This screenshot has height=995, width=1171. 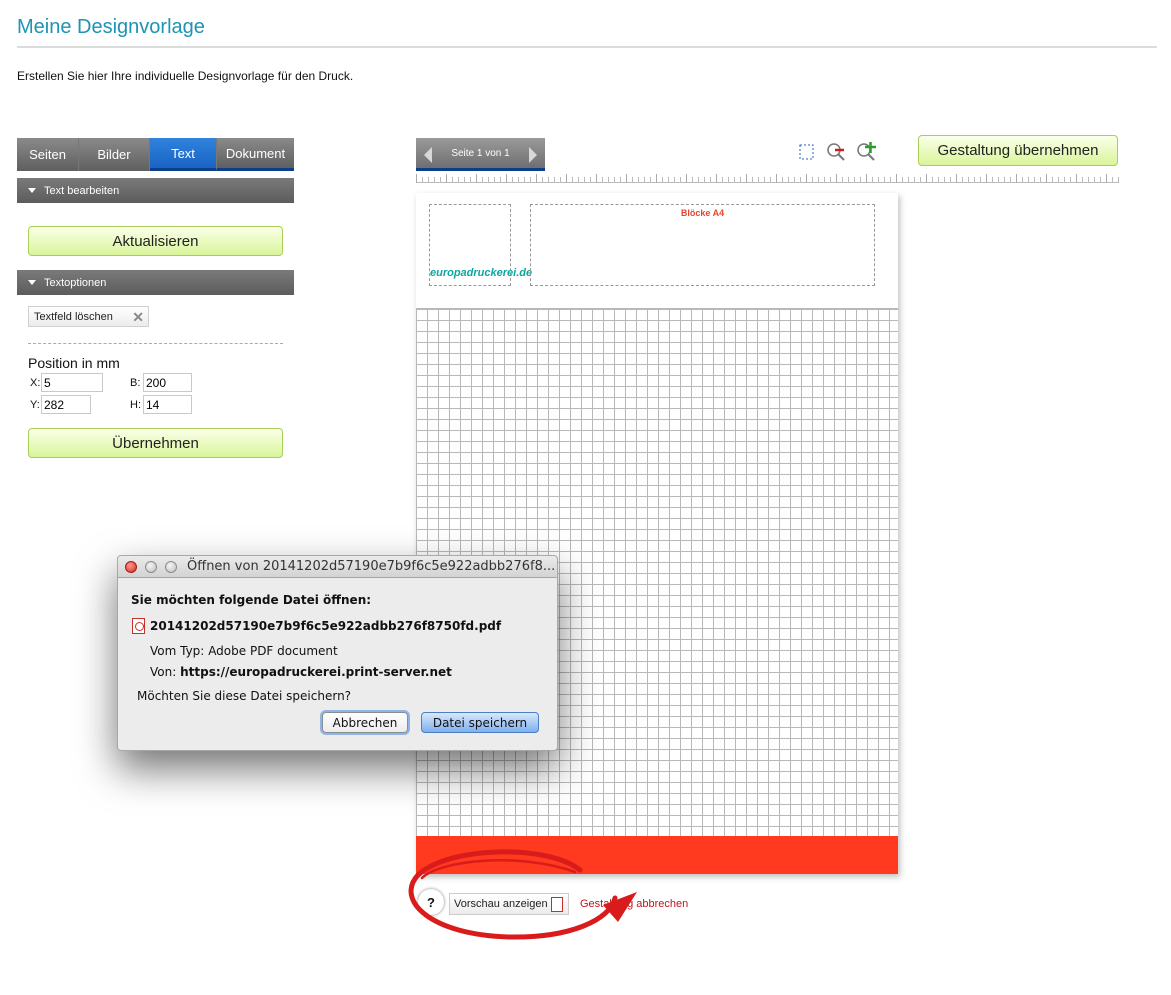 I want to click on close-icon: ✕, so click(x=138, y=317).